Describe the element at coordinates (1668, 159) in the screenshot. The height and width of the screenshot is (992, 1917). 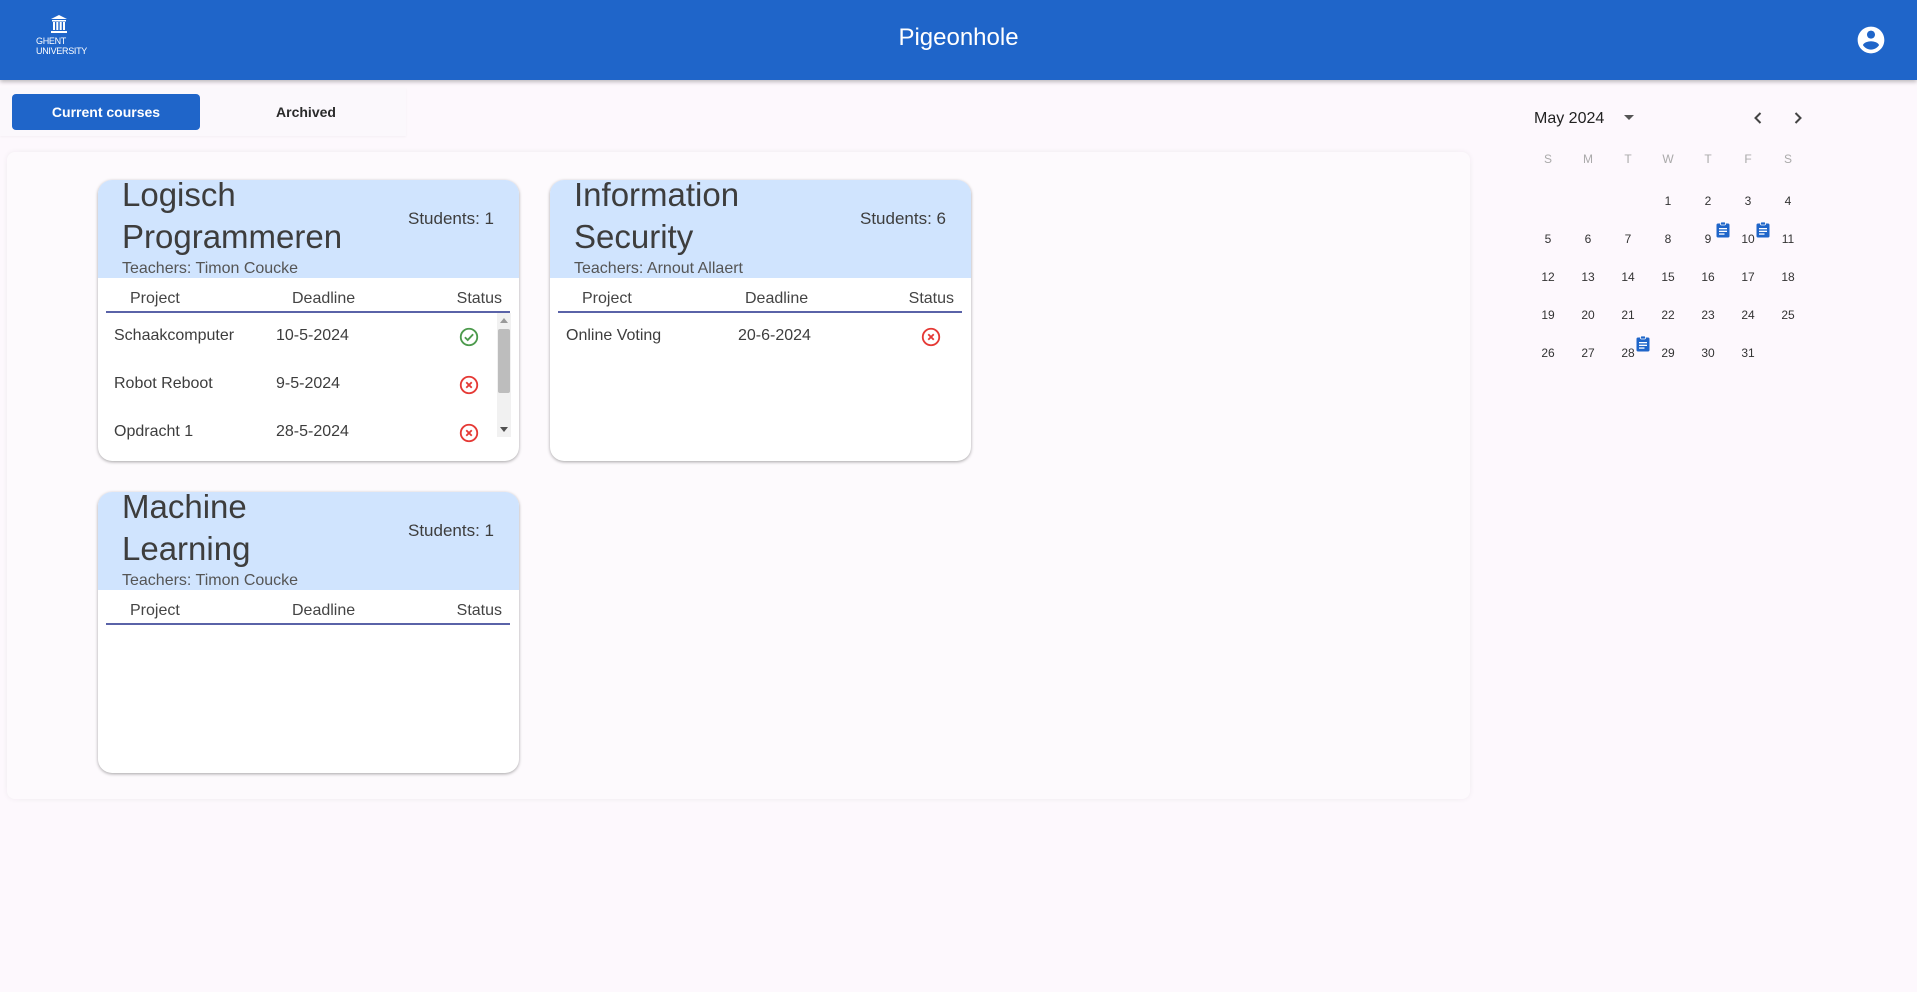
I see `calendar-weekday: W` at that location.